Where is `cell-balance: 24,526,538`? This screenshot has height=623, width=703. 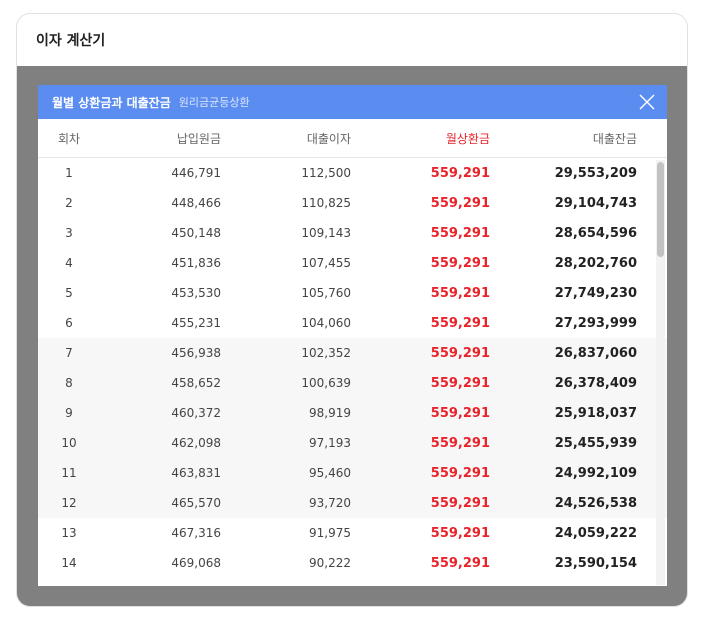 cell-balance: 24,526,538 is located at coordinates (595, 503).